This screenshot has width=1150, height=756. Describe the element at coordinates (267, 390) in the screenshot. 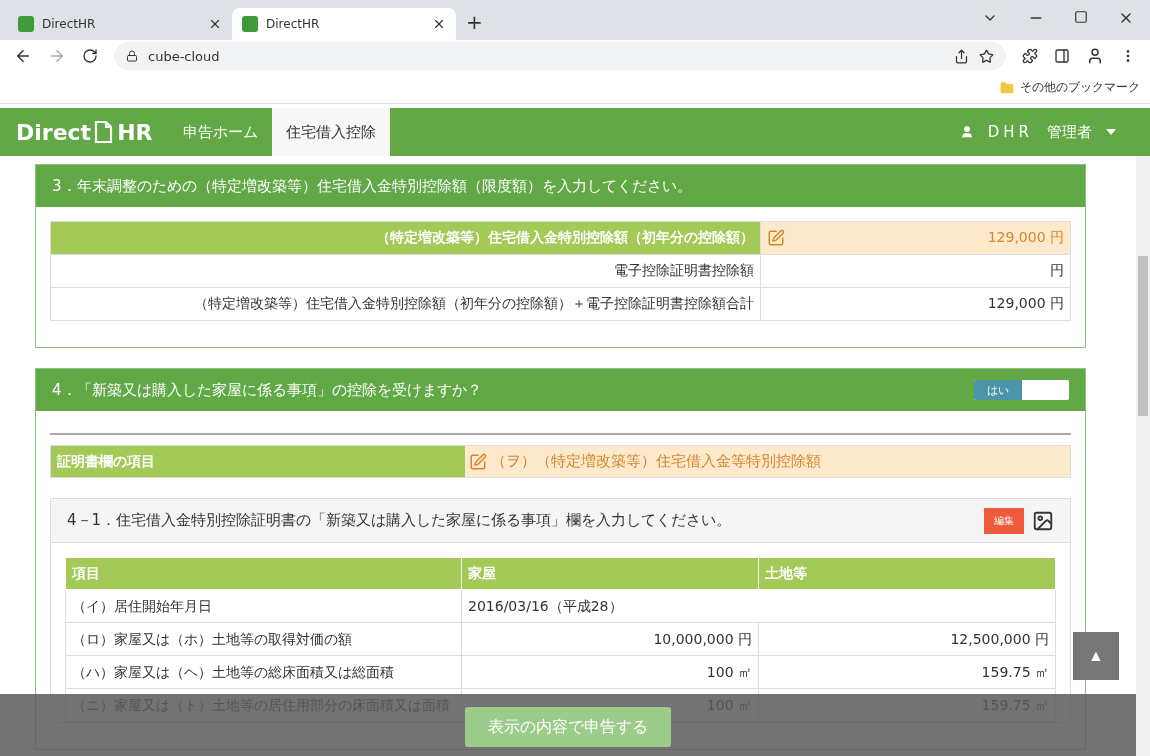

I see `section-title: 4．「新築又は購入した家屋に係る事項」の控除を受けますか？` at that location.